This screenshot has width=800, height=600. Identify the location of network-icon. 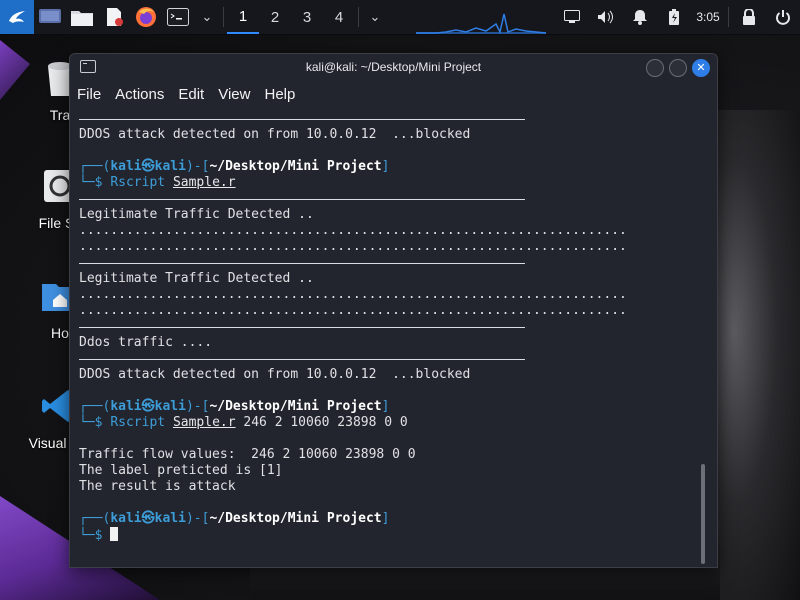
(572, 17).